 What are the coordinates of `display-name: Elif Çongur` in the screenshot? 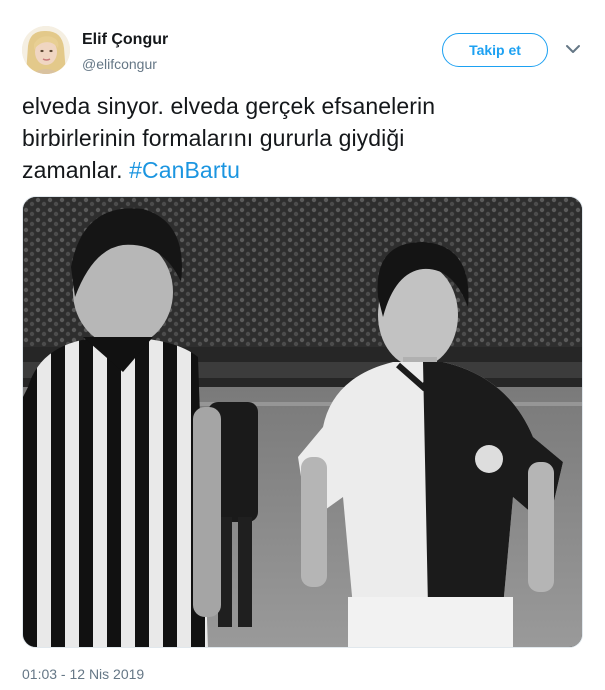 It's located at (125, 40).